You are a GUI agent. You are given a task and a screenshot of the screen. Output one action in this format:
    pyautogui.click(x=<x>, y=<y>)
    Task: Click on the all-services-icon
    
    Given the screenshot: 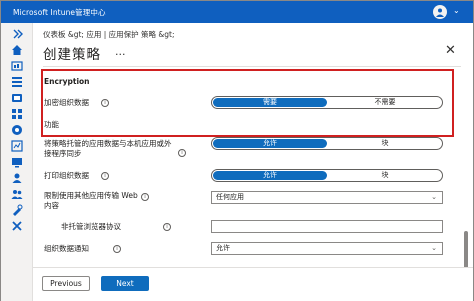 What is the action you would take?
    pyautogui.click(x=17, y=82)
    